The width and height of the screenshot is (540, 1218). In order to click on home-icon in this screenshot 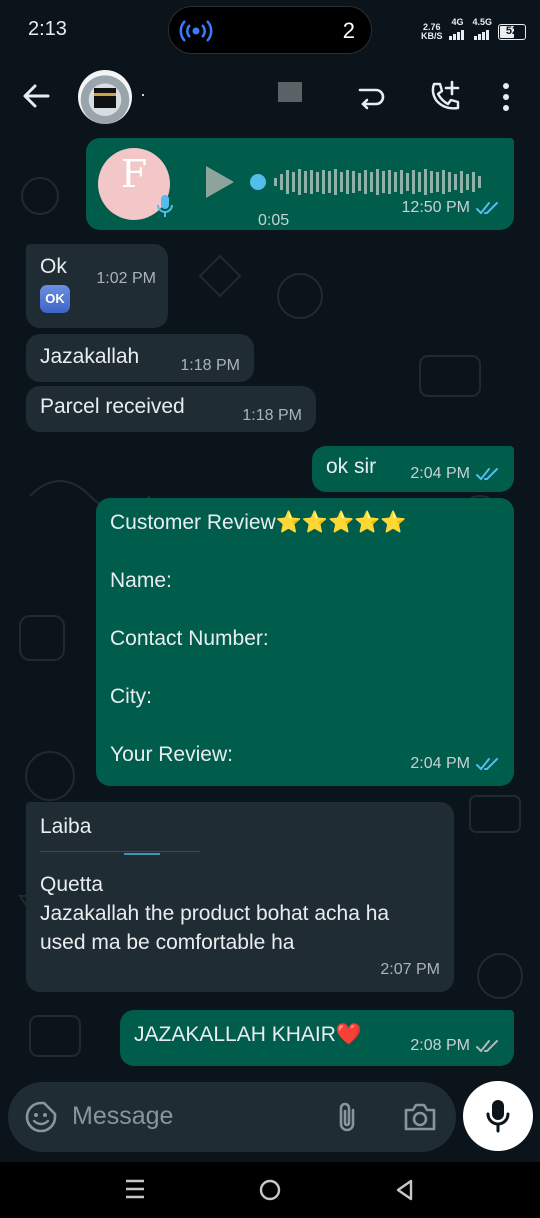, I will do `click(270, 1190)`.